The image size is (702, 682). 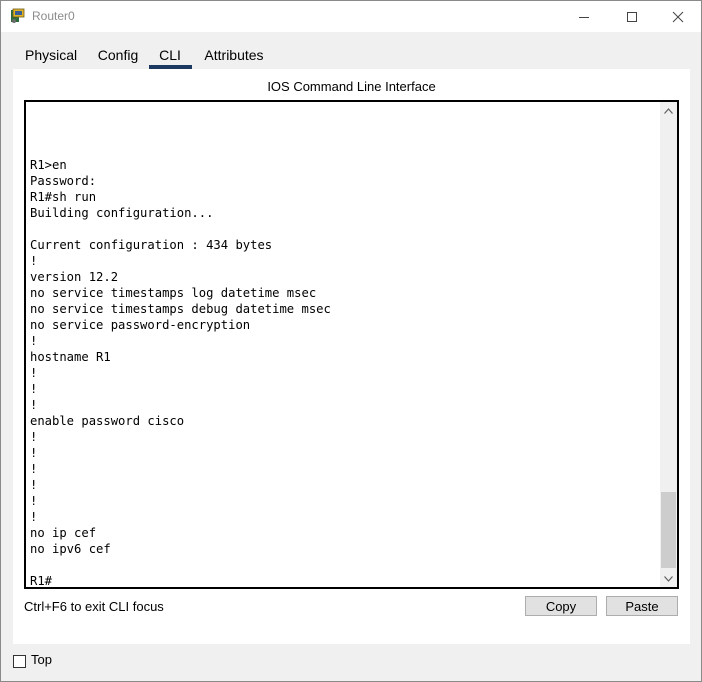 What do you see at coordinates (351, 56) in the screenshot?
I see `tab-bar: Physical Config CLI Attributes` at bounding box center [351, 56].